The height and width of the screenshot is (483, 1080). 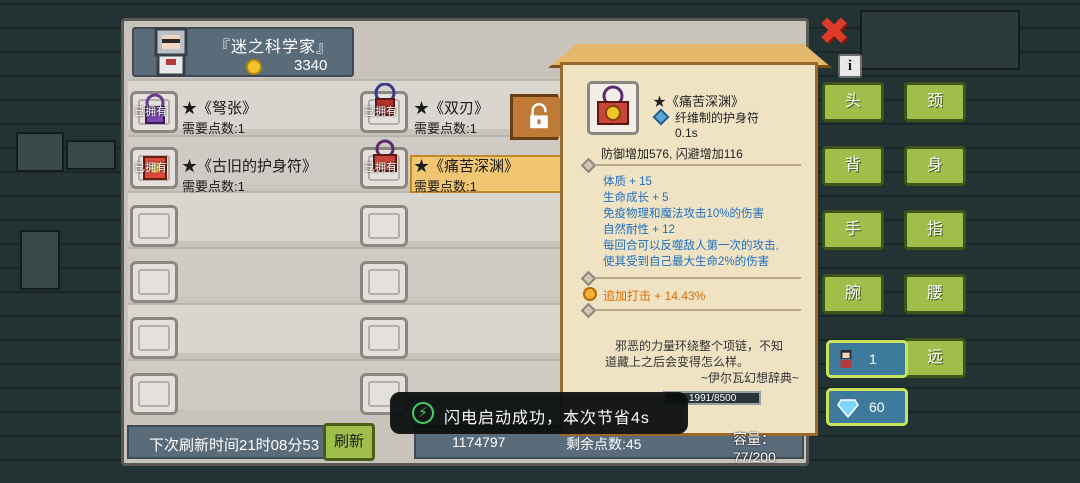 What do you see at coordinates (672, 154) in the screenshot?
I see `tooltip-defense: 防御增加576, 闪避增加116` at bounding box center [672, 154].